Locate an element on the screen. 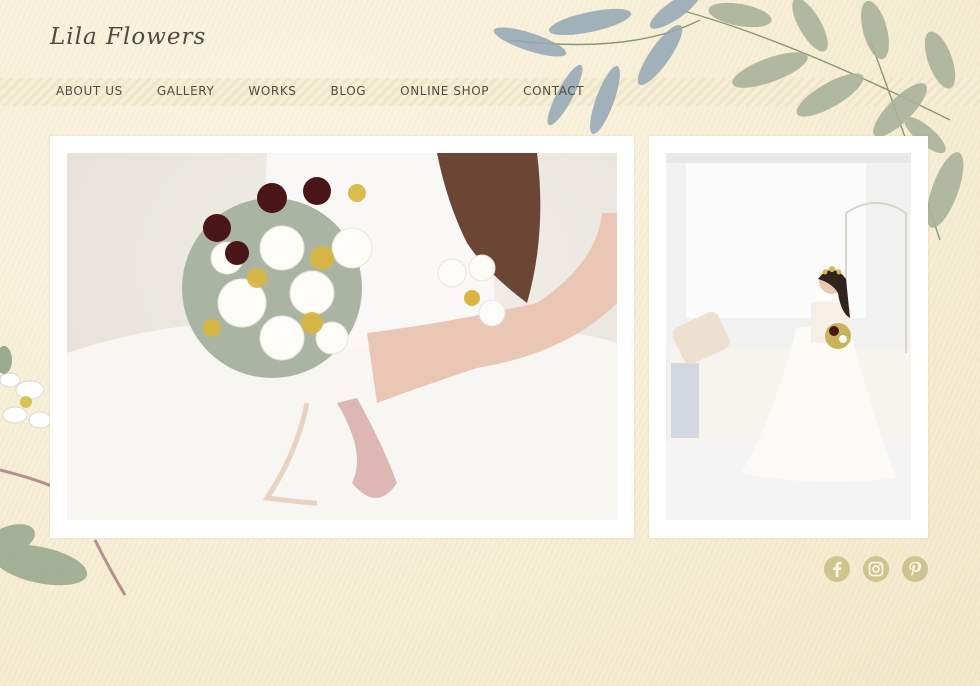 This screenshot has height=686, width=980. nav-item-works: WORKS is located at coordinates (272, 91).